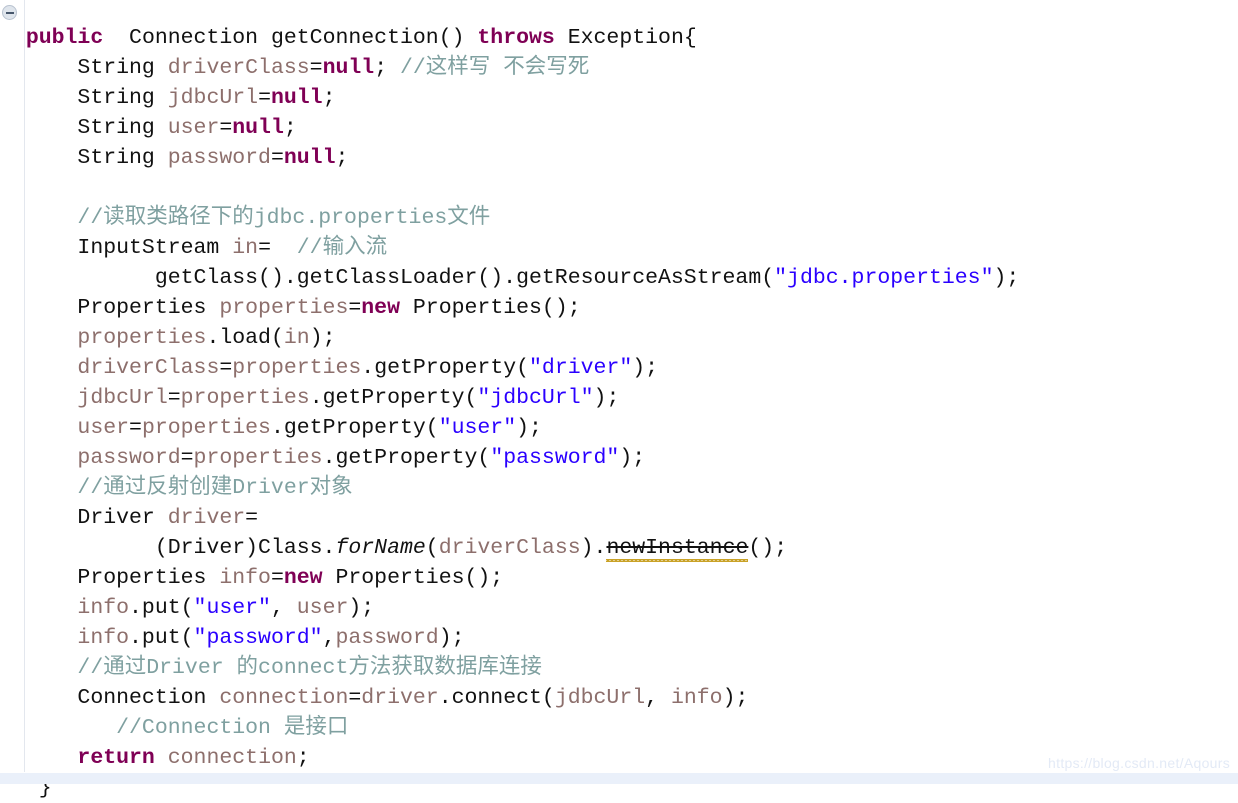 This screenshot has width=1238, height=803. Describe the element at coordinates (619, 218) in the screenshot. I see `line-comment-read-properties: //读取类路径下的jdbc.properties文件` at that location.